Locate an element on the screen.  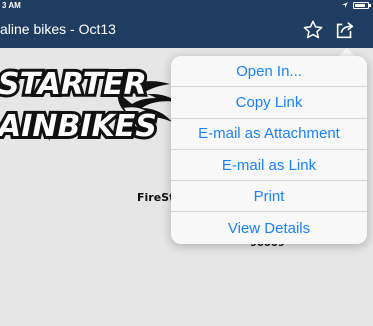
share-icon is located at coordinates (345, 30).